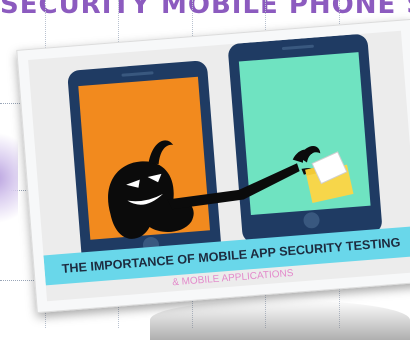 This screenshot has height=340, width=410. I want to click on decorative-shape, so click(9, 178).